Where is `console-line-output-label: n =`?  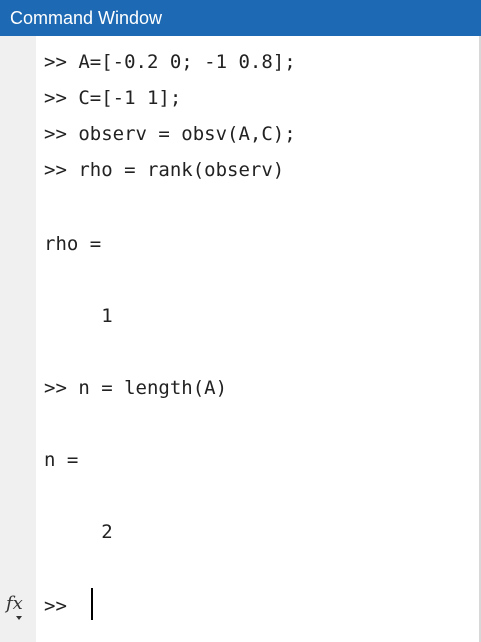
console-line-output-label: n = is located at coordinates (61, 460).